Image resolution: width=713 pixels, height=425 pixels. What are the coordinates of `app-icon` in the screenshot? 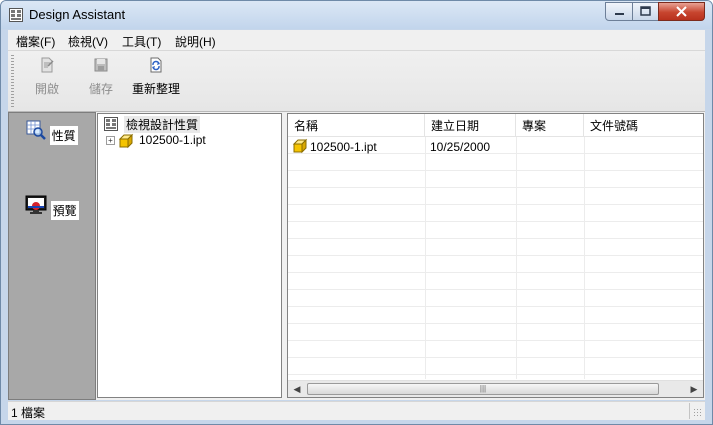 It's located at (16, 15).